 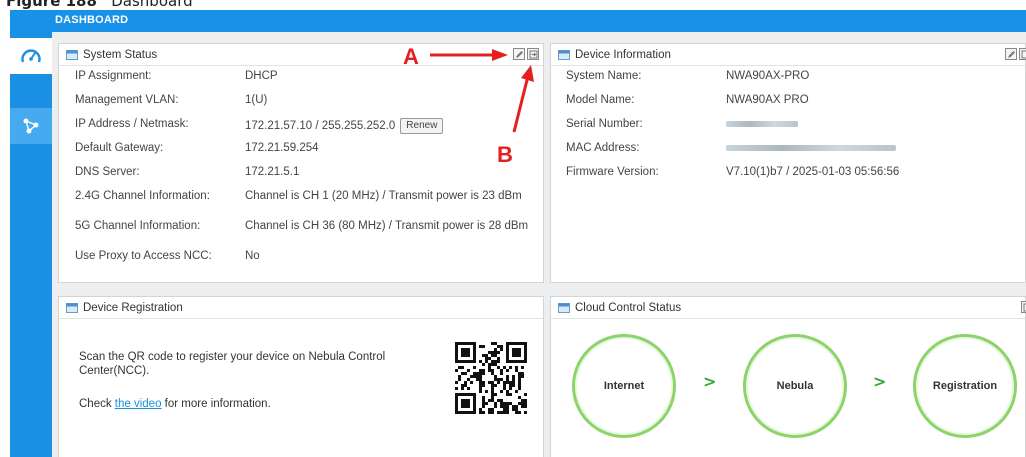 I want to click on annotation-arrow-a, so click(x=469, y=55).